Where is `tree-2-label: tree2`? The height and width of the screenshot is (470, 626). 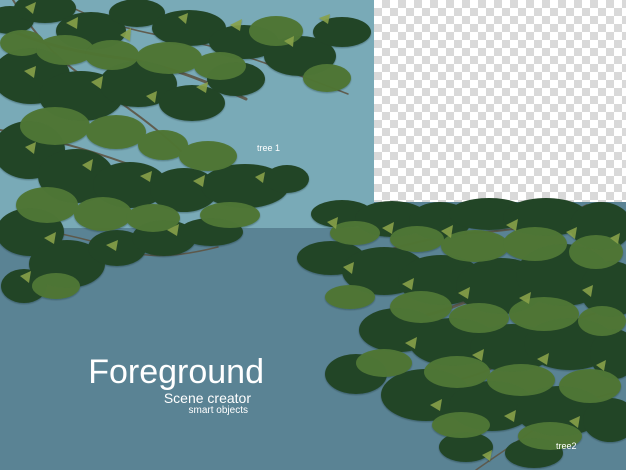
tree-2-label: tree2 is located at coordinates (566, 446).